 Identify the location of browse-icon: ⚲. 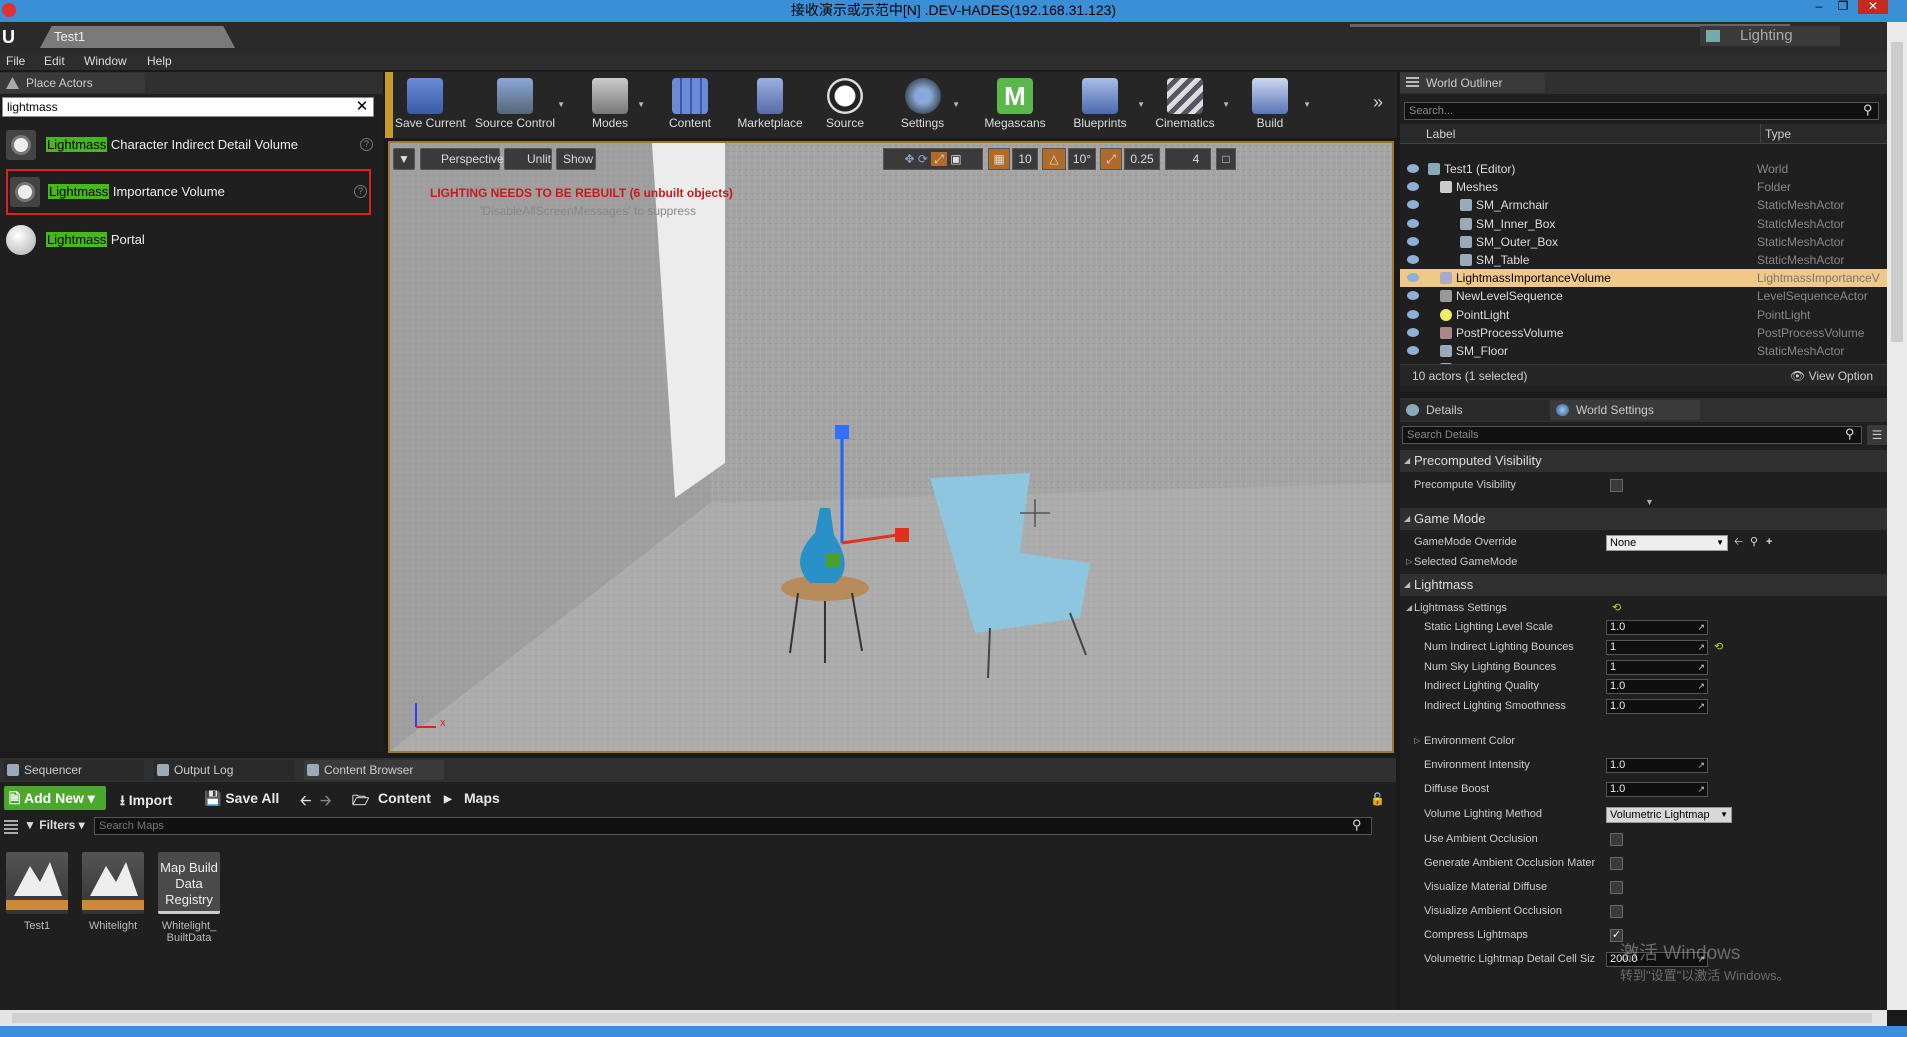
(1754, 542).